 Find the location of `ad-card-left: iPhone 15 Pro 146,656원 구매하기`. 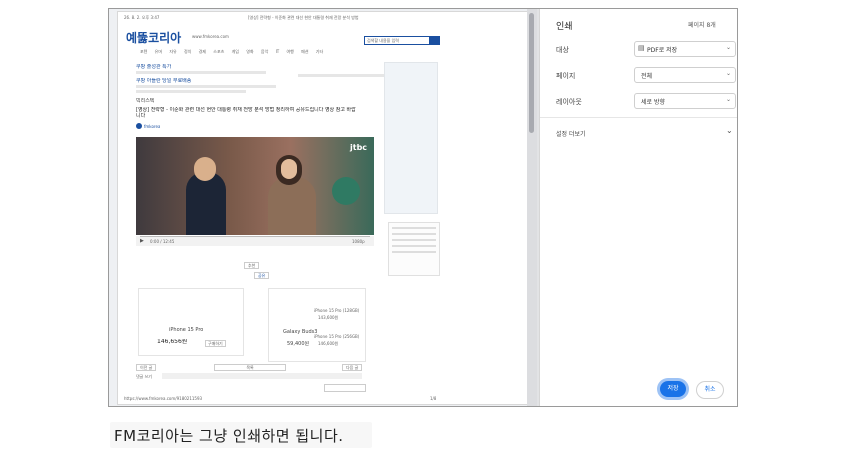

ad-card-left: iPhone 15 Pro 146,656원 구매하기 is located at coordinates (191, 322).